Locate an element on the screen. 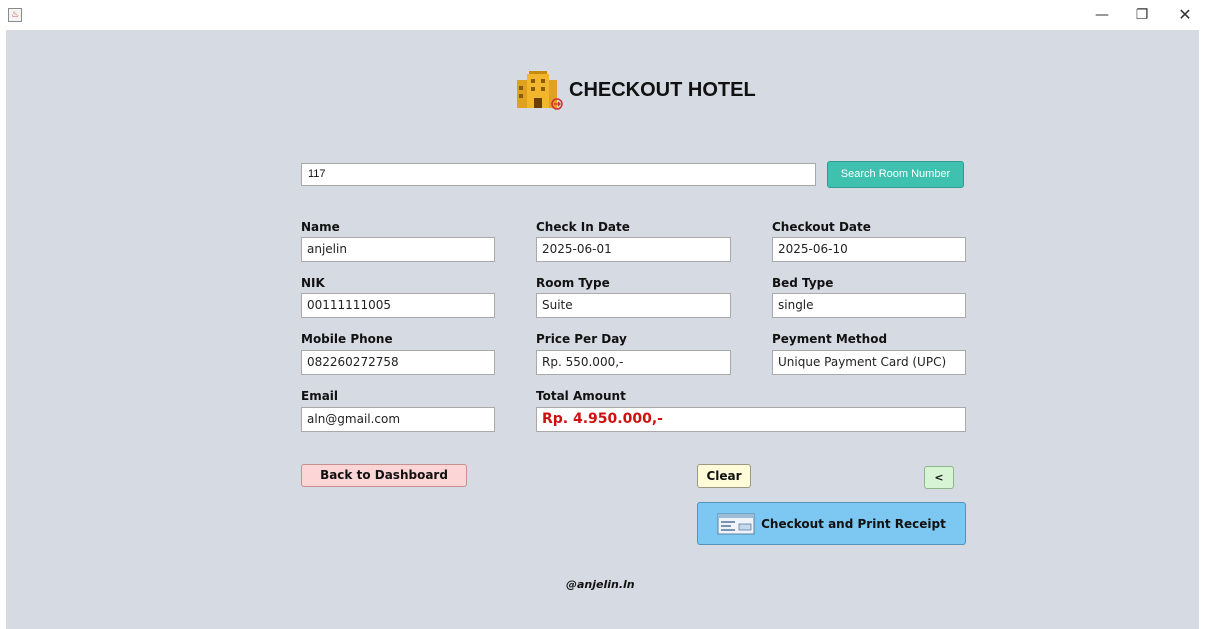 This screenshot has width=1207, height=629. footer-credit: @anjelin.ln is located at coordinates (600, 584).